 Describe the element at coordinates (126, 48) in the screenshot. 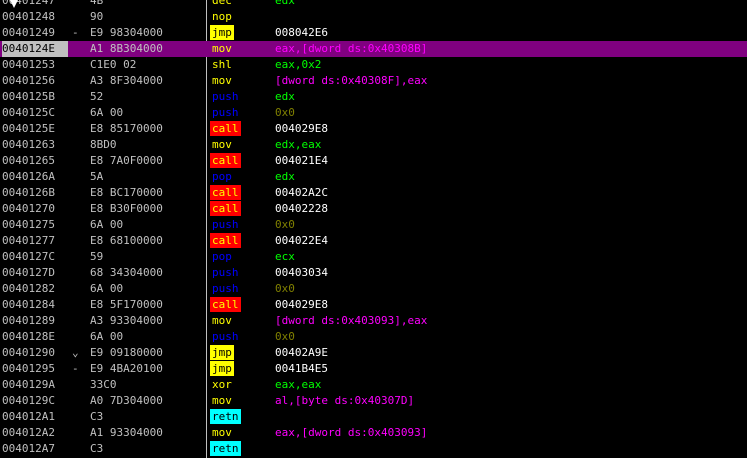

I see `row-hex-bytes: A1 8B304000` at that location.